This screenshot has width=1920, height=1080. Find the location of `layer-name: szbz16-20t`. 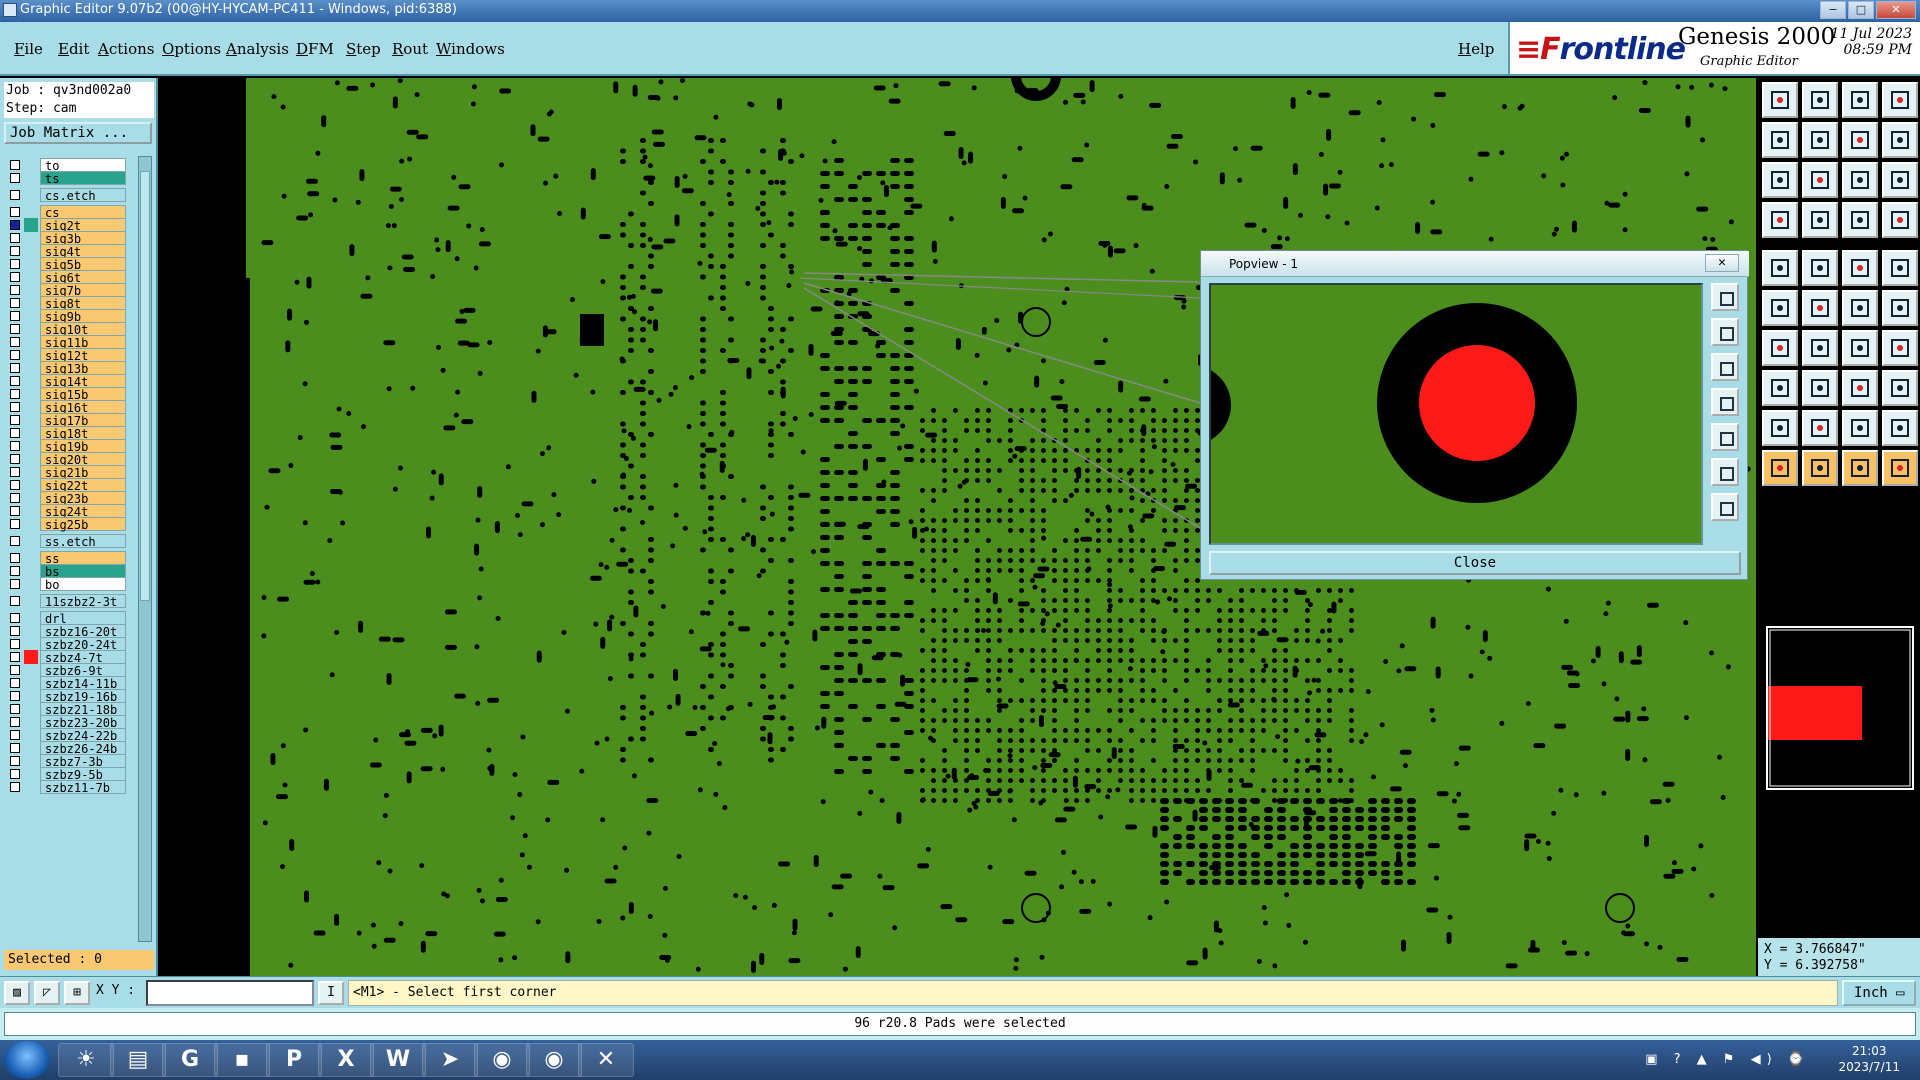

layer-name: szbz16-20t is located at coordinates (83, 631).